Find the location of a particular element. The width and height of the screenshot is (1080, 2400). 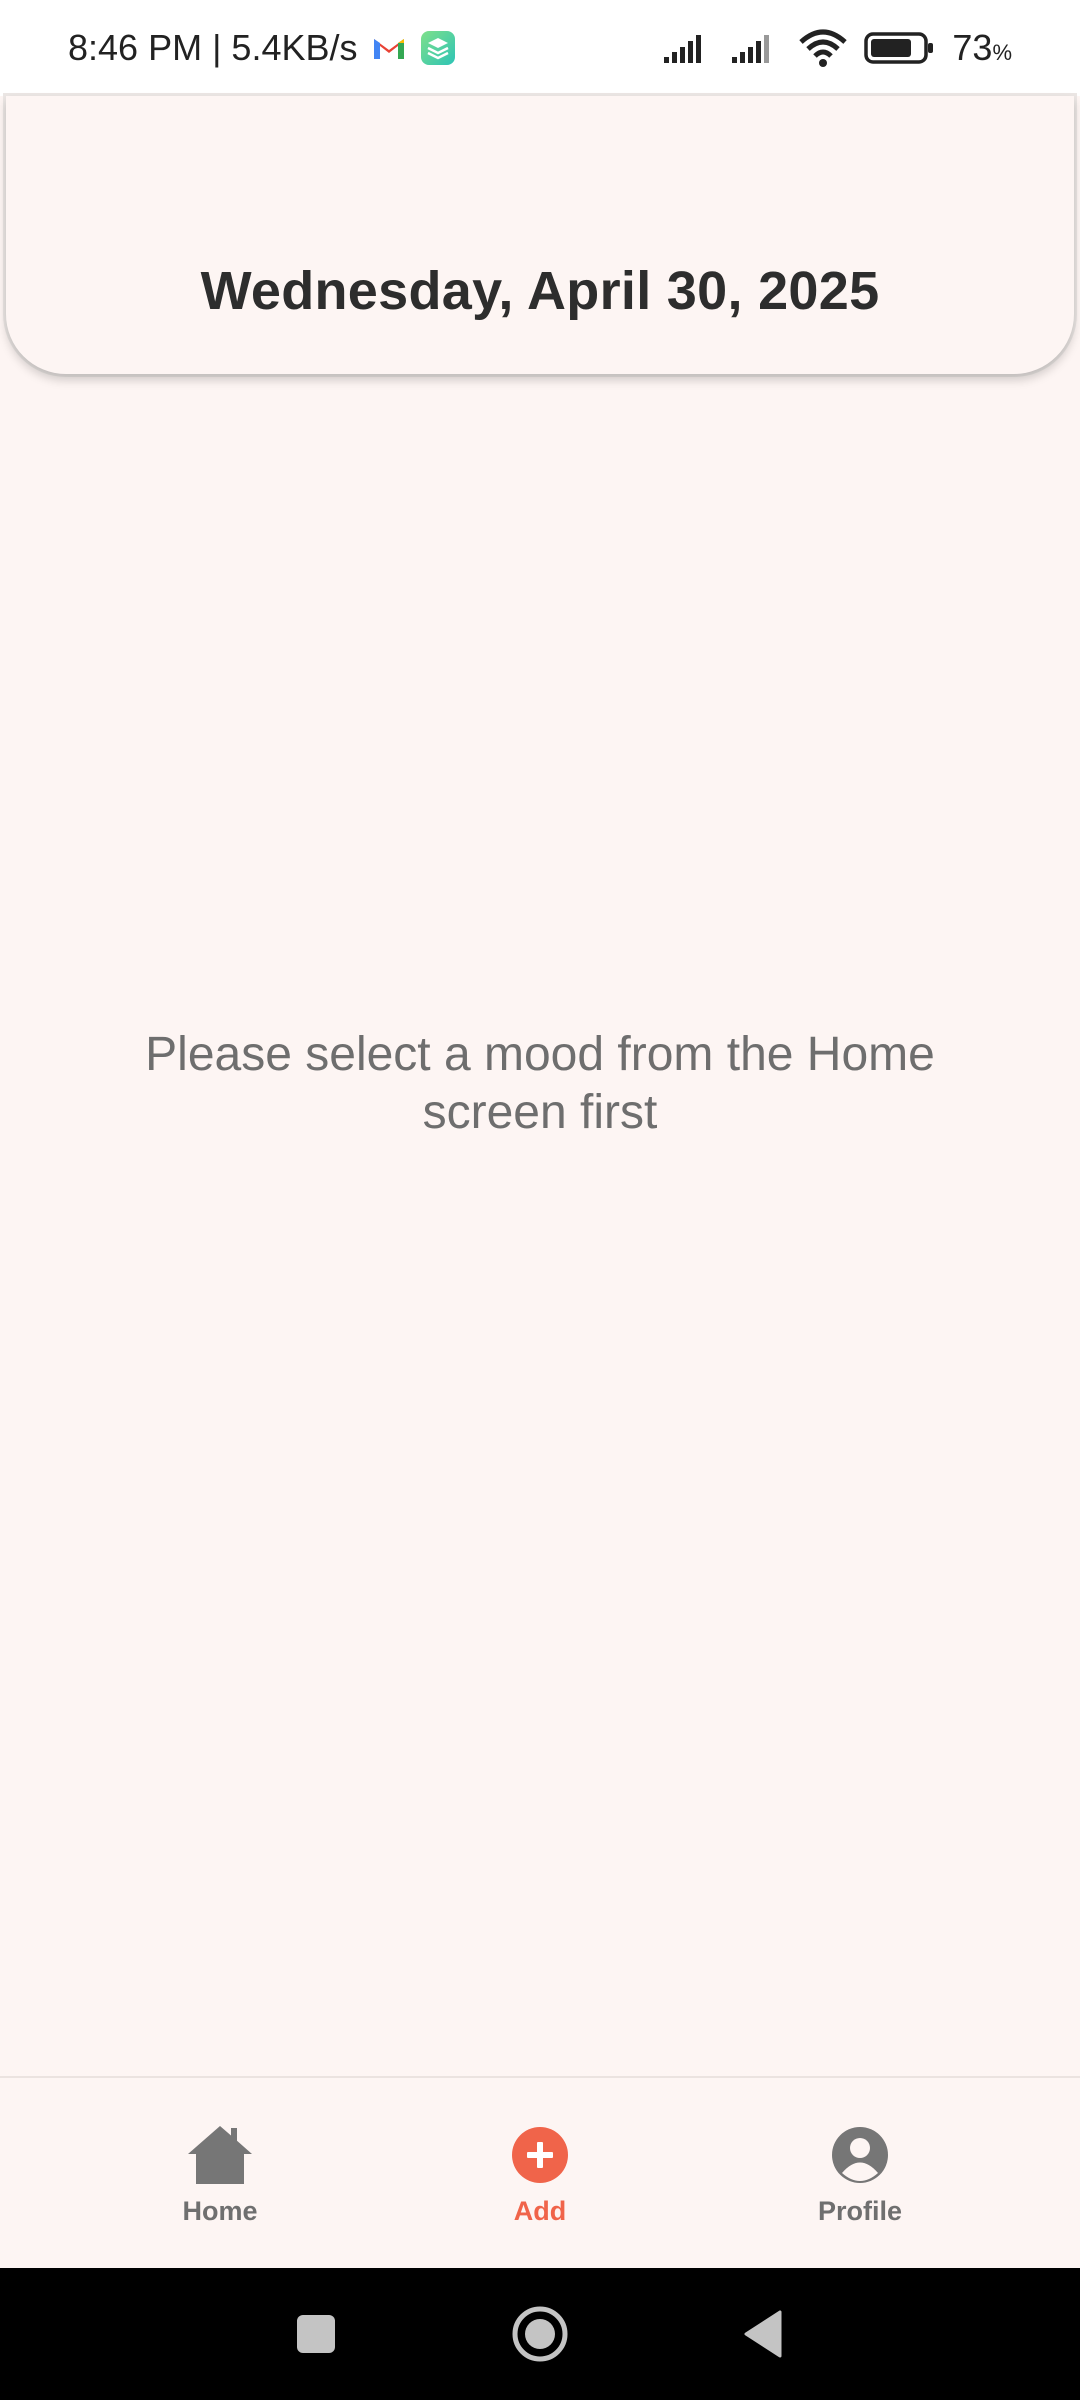

status-right: 73% is located at coordinates (837, 48).